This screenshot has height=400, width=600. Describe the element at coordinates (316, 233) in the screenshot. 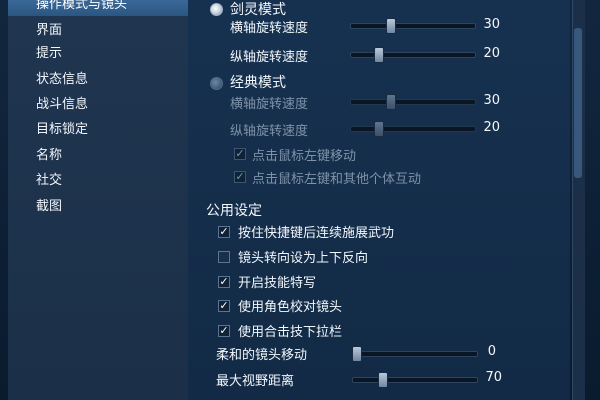

I see `hold-hotkey-combo-label: 按住快捷键后连续施展武功` at that location.